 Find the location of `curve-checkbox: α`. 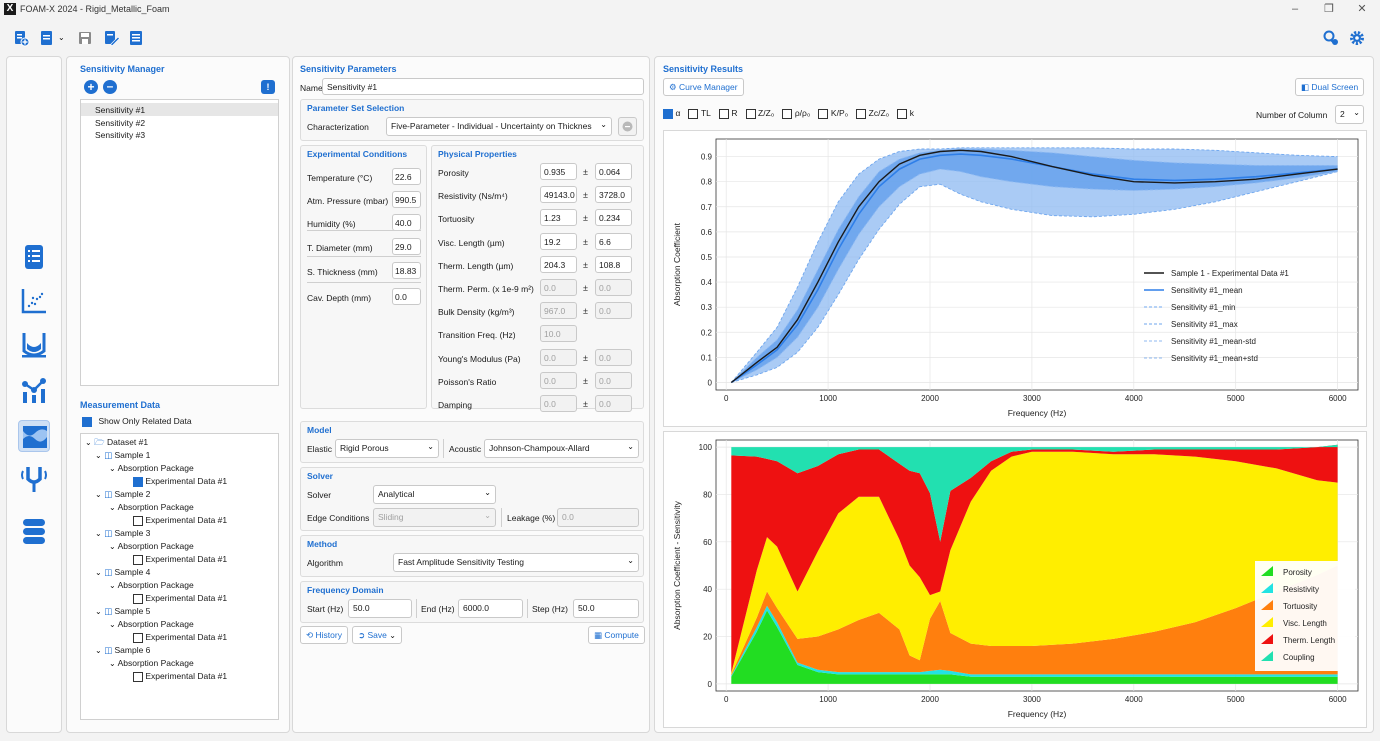

curve-checkbox: α is located at coordinates (671, 113).